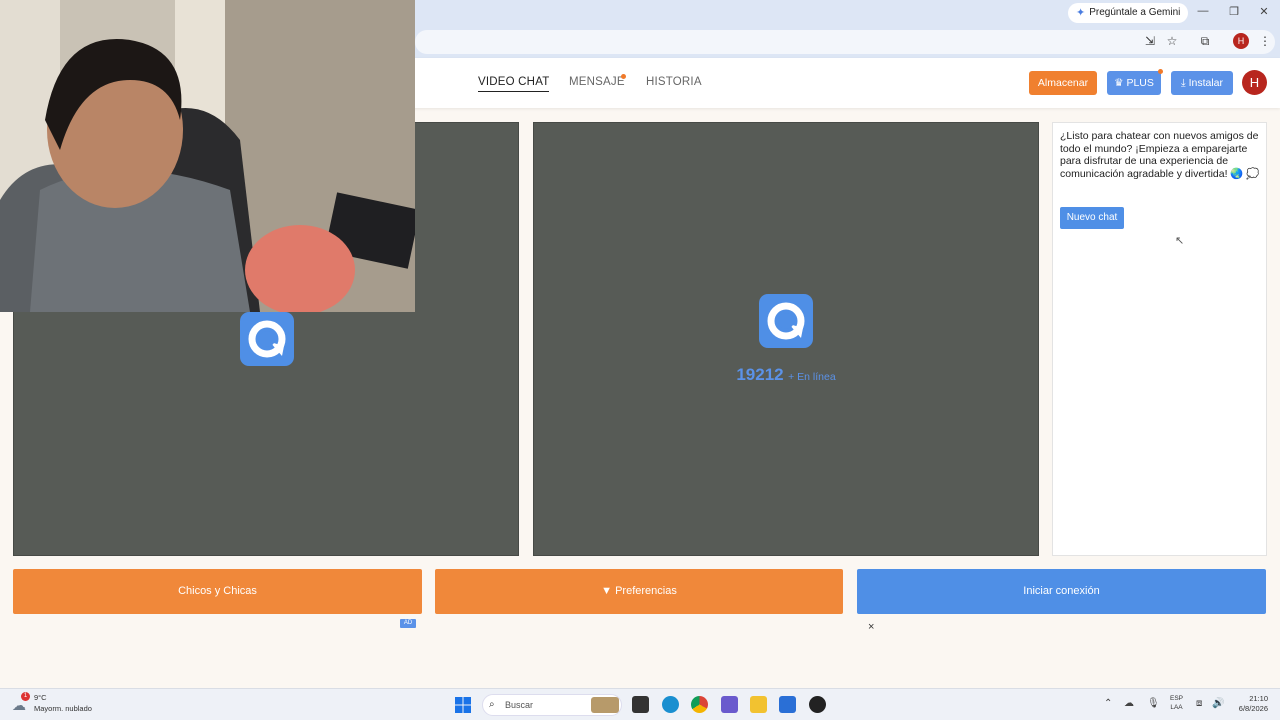 The image size is (1280, 720). Describe the element at coordinates (812, 377) in the screenshot. I see `online-label: + En línea` at that location.